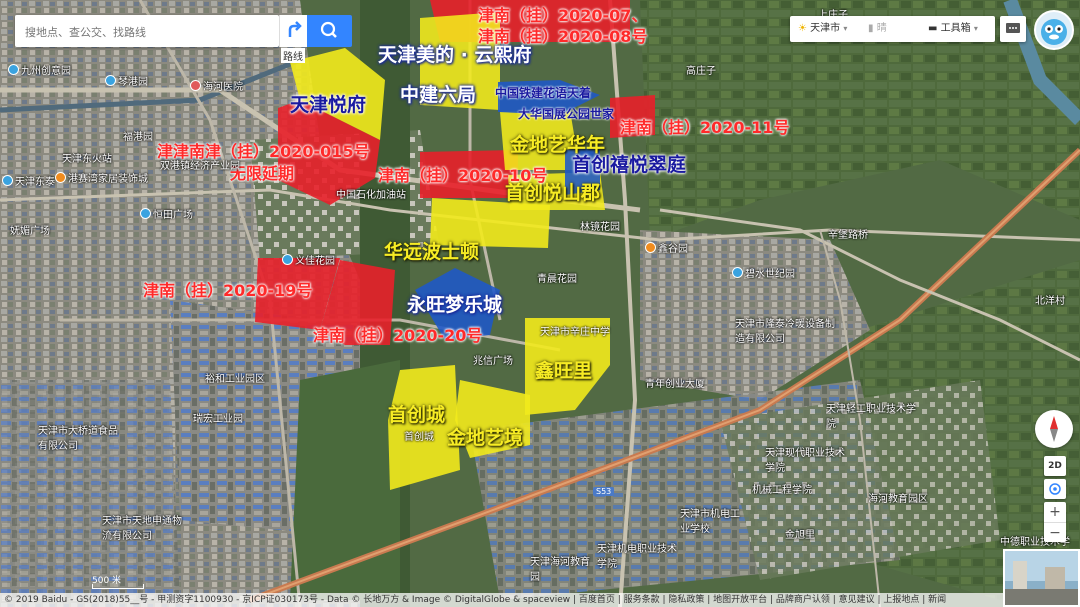 Image resolution: width=1080 pixels, height=607 pixels. Describe the element at coordinates (308, 259) in the screenshot. I see `poi-yijia-yuan: 义佳花园` at that location.